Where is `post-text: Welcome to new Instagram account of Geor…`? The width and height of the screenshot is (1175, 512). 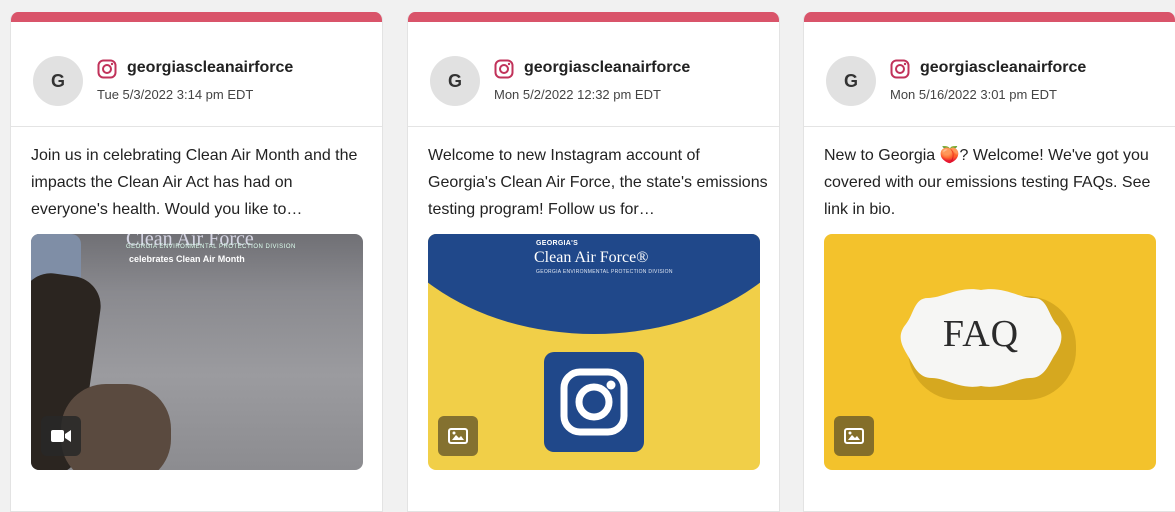
post-text: Welcome to new Instagram account of Geor… is located at coordinates (598, 182).